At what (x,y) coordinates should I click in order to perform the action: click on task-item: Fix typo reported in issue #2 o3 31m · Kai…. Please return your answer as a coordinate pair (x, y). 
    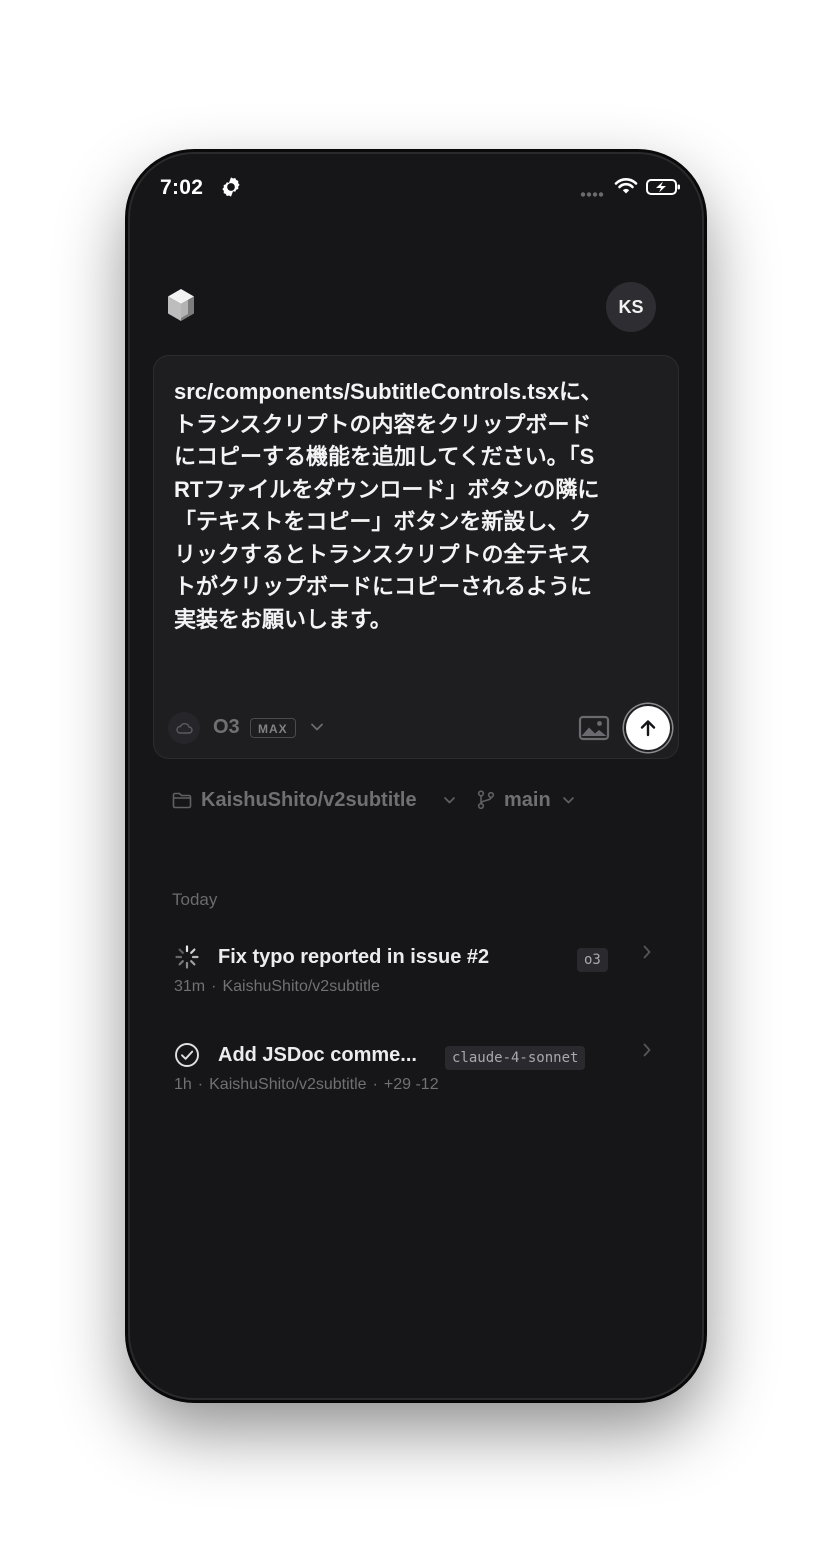
    Looking at the image, I should click on (417, 972).